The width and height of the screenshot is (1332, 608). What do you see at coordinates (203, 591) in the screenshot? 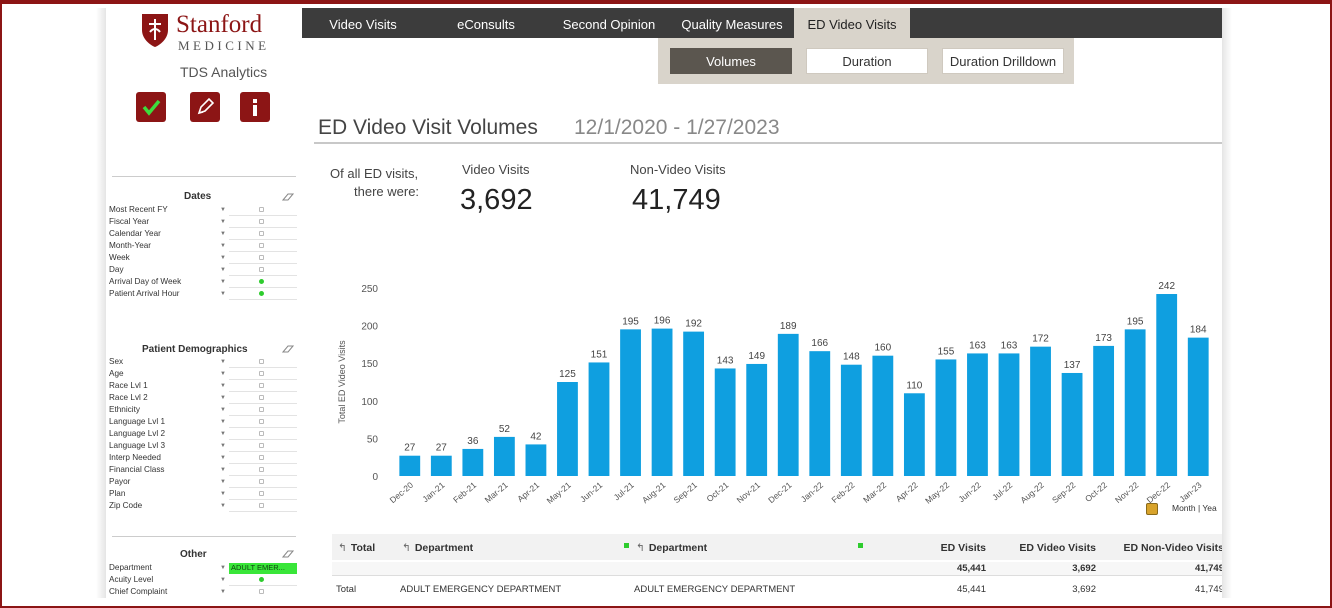
I see `slicer-row-chief-complaint: Chief Complaint ▼` at bounding box center [203, 591].